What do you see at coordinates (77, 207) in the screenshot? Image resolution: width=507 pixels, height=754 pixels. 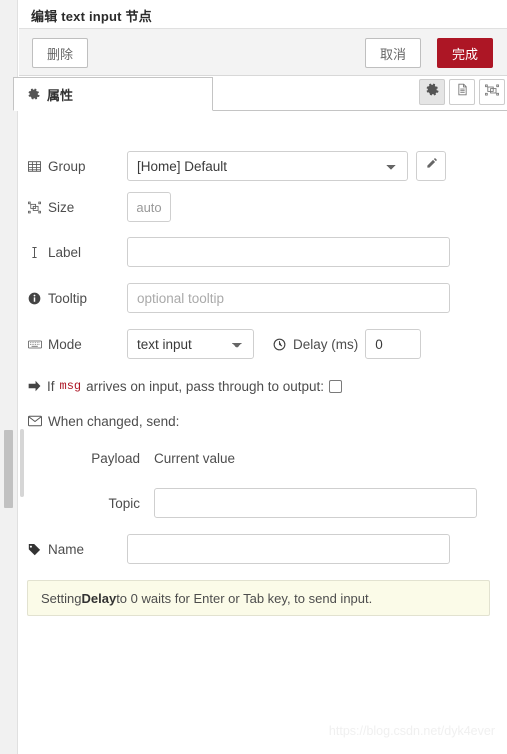 I see `size-label: Size` at bounding box center [77, 207].